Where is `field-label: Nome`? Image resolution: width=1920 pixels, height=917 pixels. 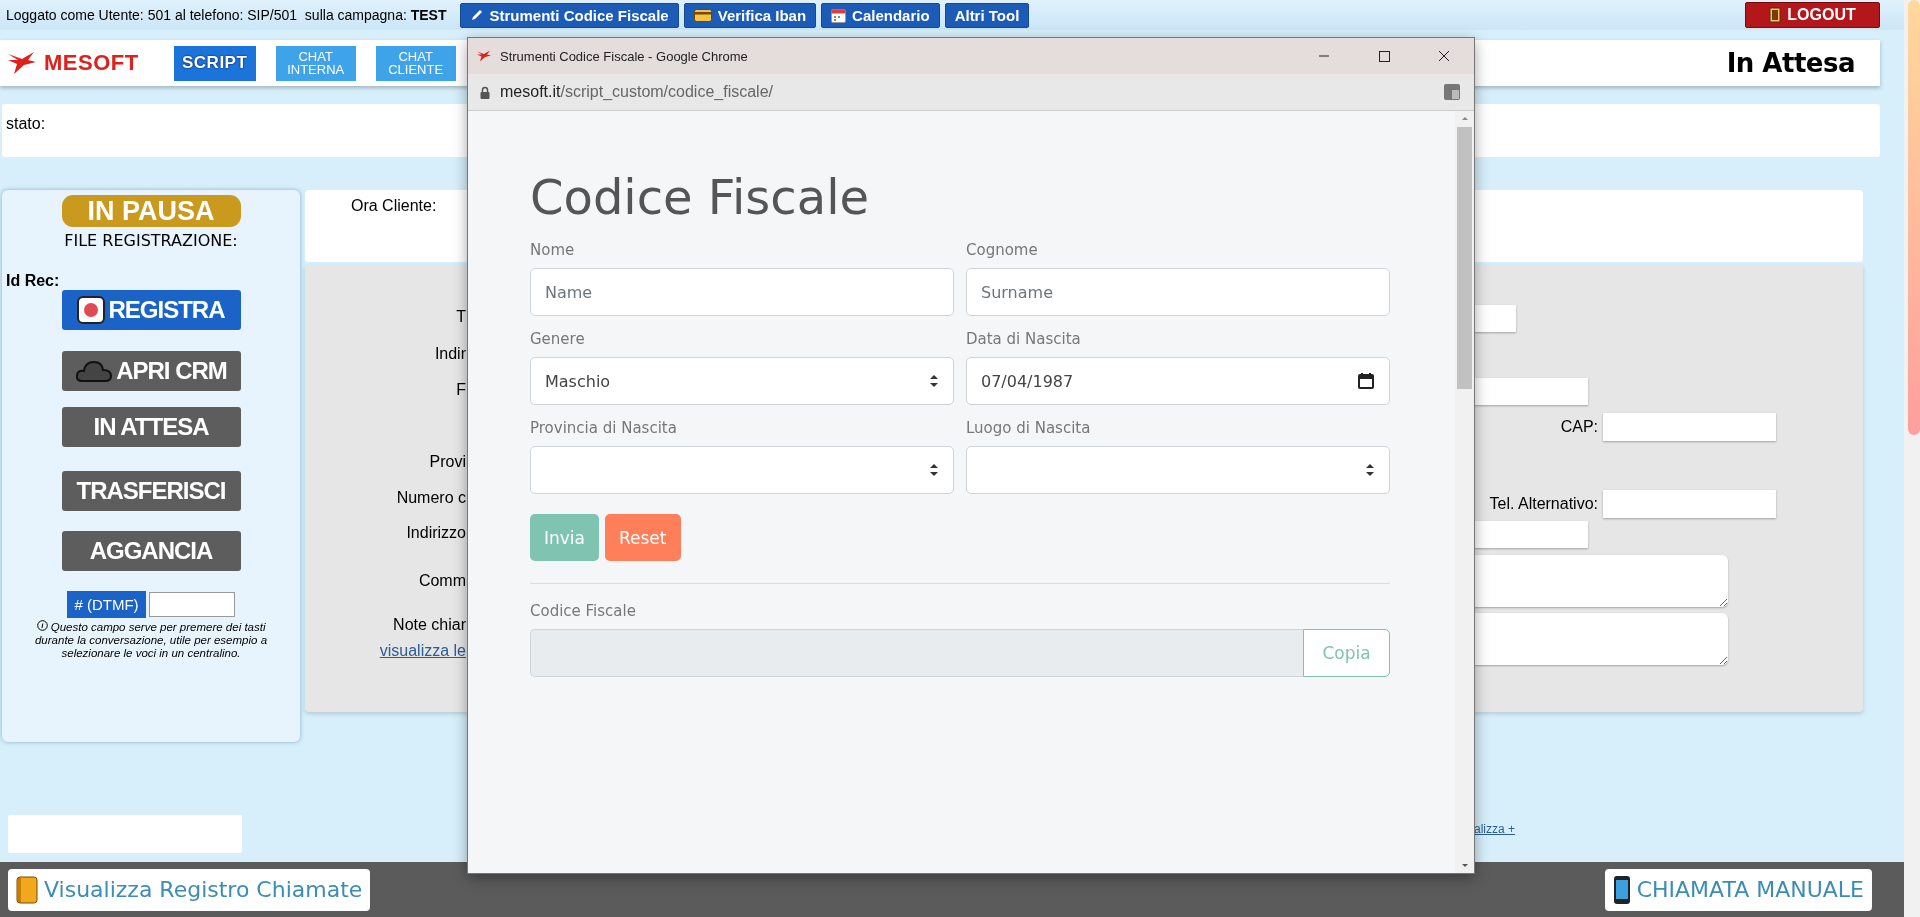
field-label: Nome is located at coordinates (553, 250).